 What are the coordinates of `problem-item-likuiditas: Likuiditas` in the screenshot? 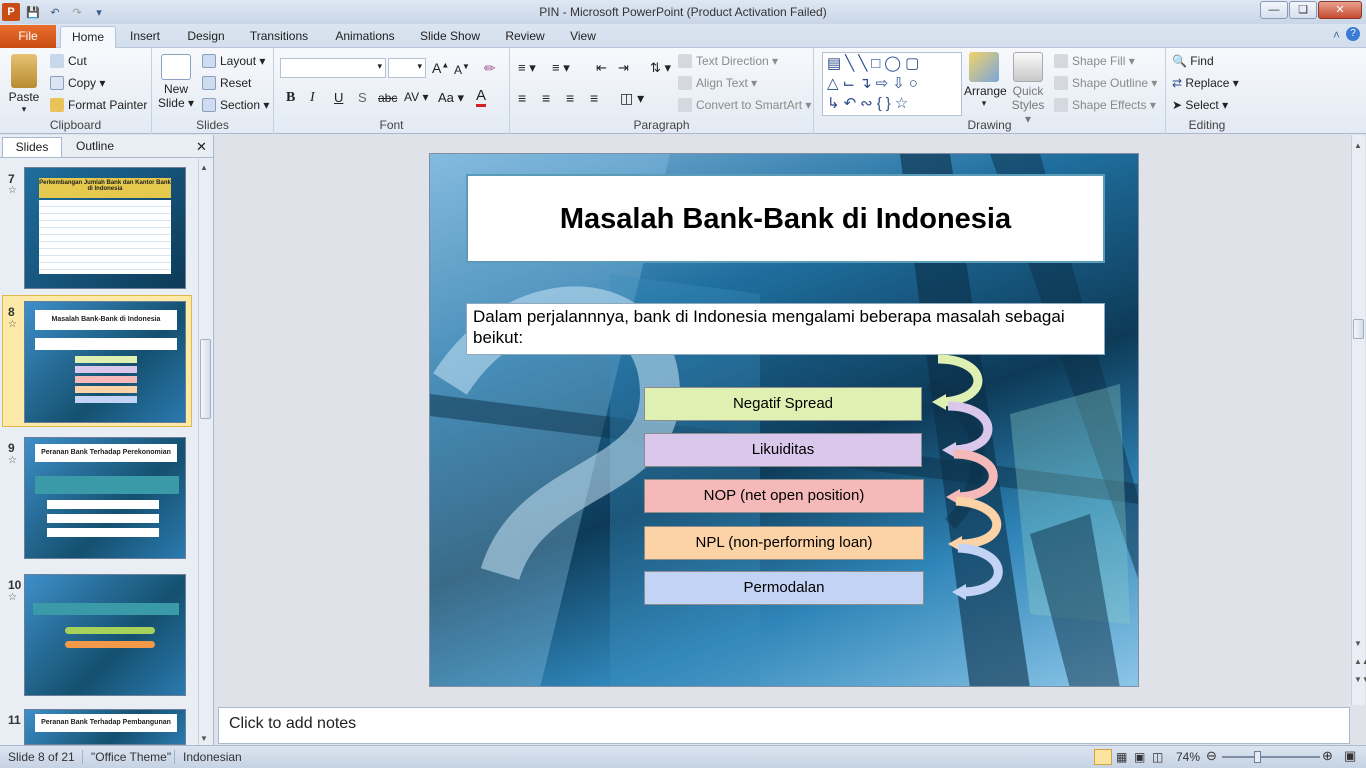 It's located at (783, 450).